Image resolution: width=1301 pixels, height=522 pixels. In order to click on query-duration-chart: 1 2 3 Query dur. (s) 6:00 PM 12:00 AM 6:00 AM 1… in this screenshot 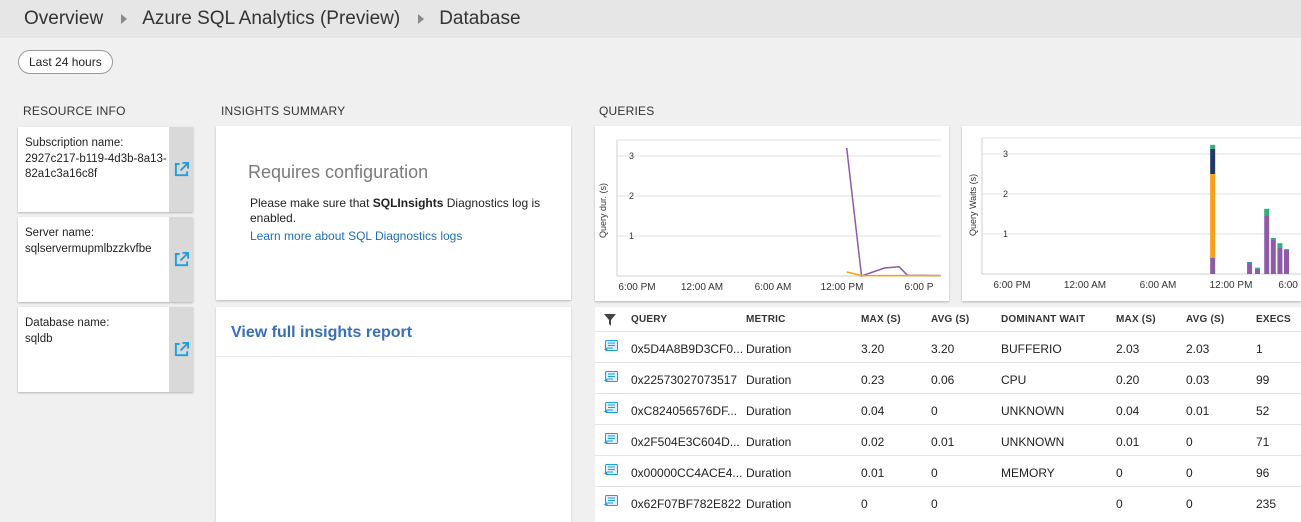, I will do `click(770, 216)`.